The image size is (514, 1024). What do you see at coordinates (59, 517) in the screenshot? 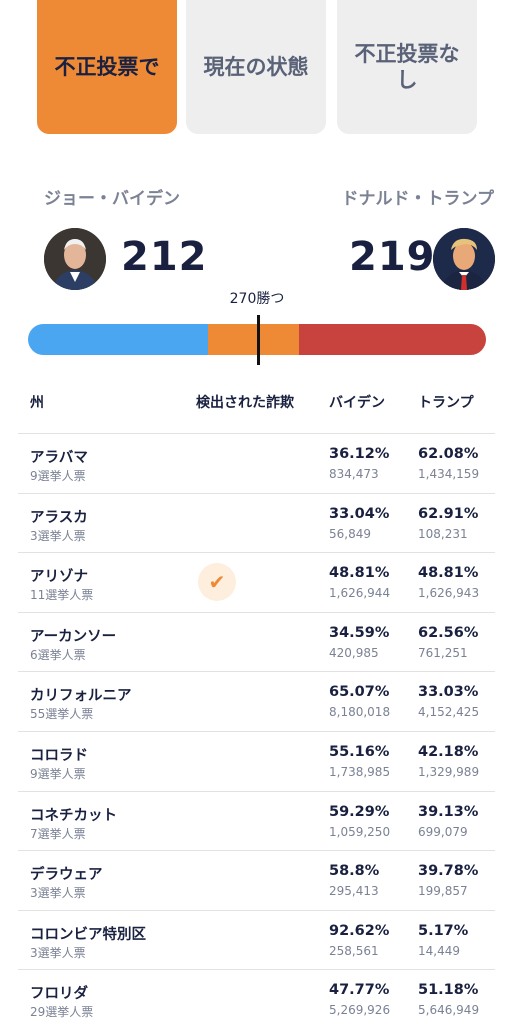
I see `state-name: アラスカ` at bounding box center [59, 517].